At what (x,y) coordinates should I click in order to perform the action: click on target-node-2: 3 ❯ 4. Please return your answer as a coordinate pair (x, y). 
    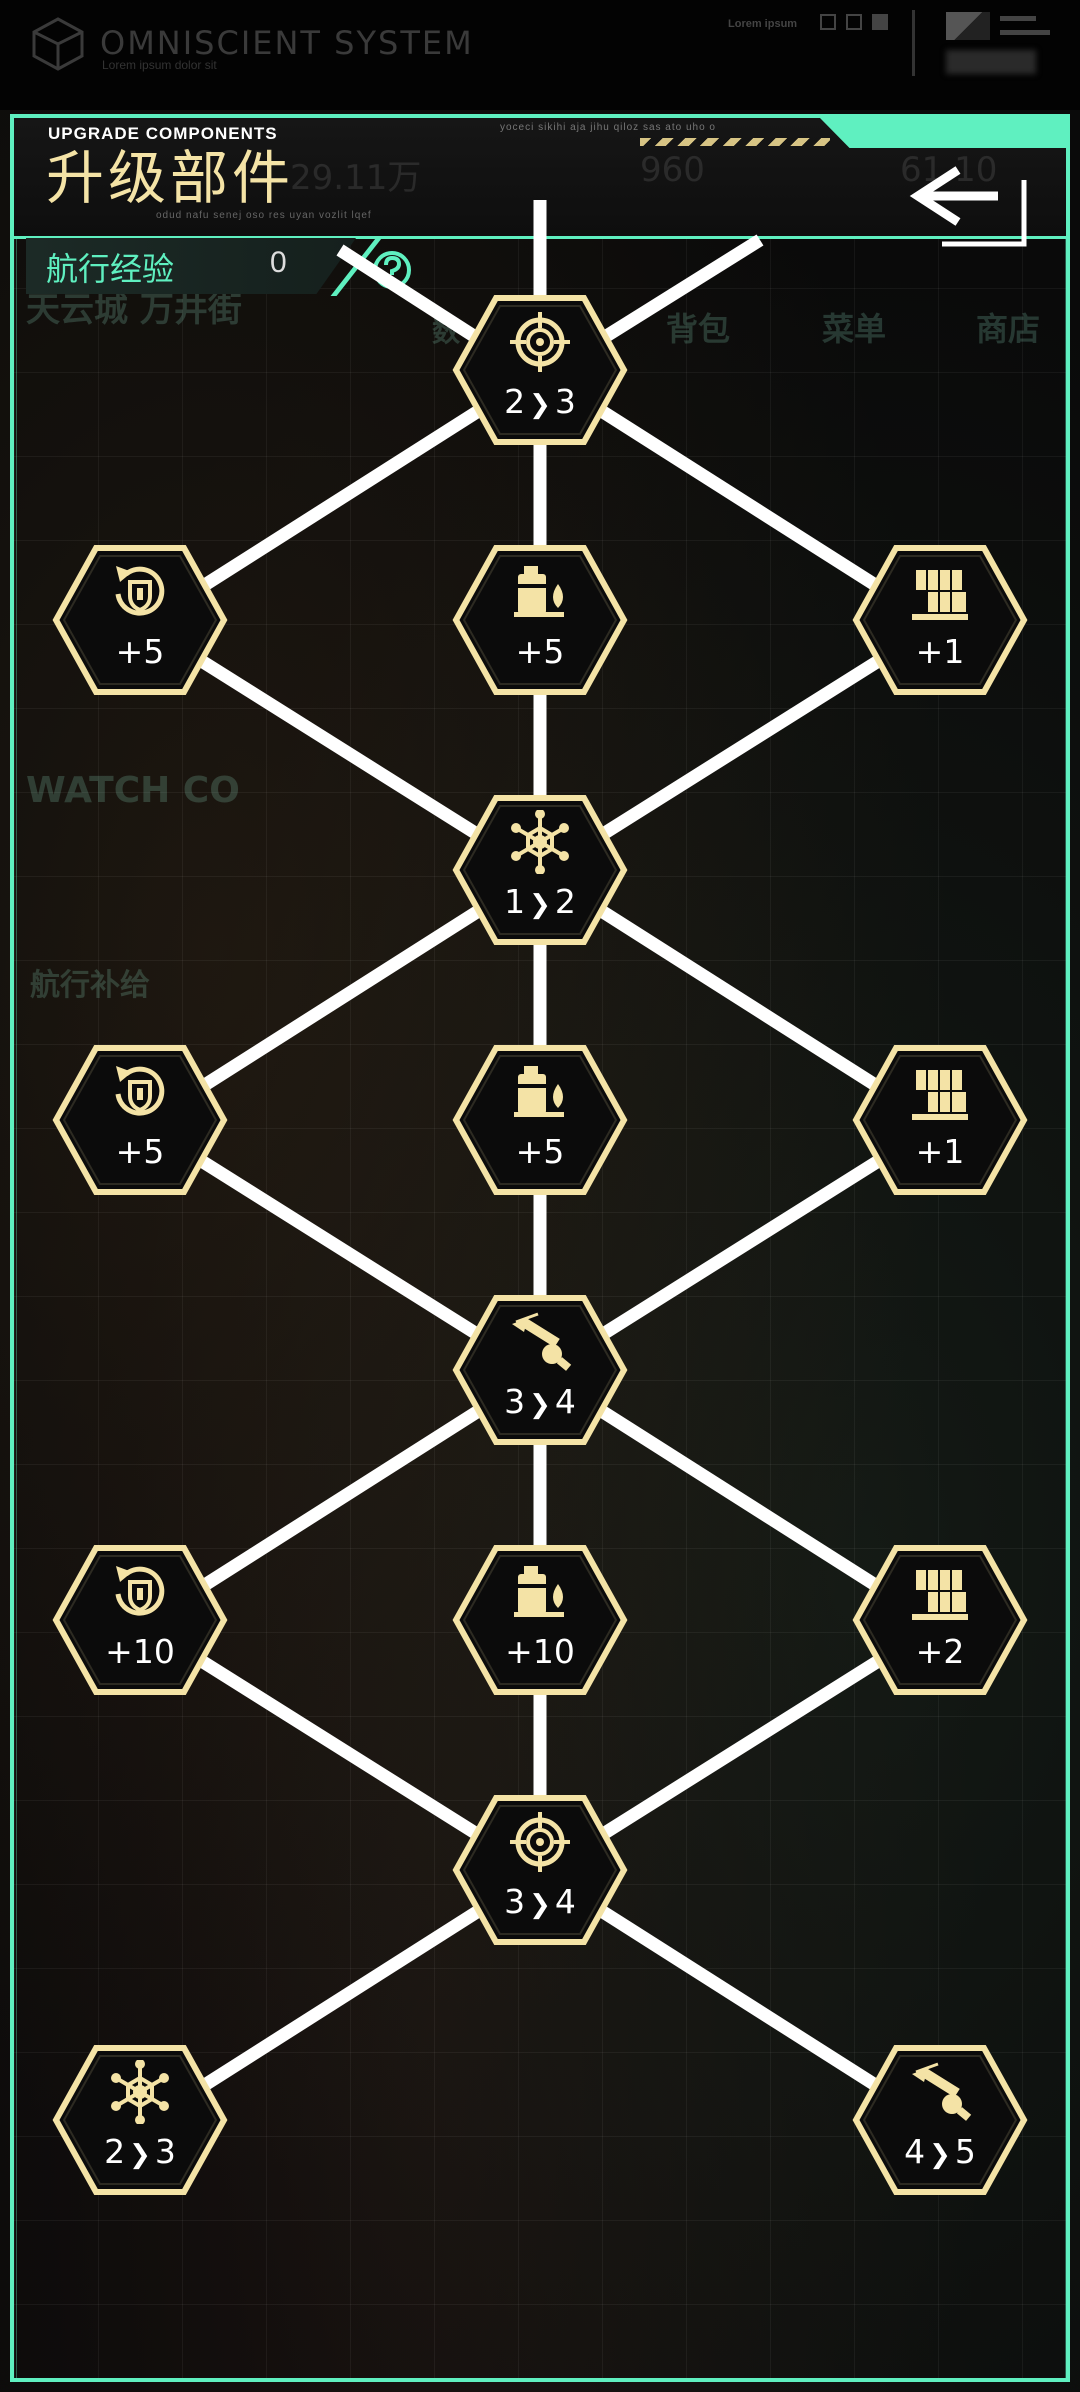
    Looking at the image, I should click on (540, 1870).